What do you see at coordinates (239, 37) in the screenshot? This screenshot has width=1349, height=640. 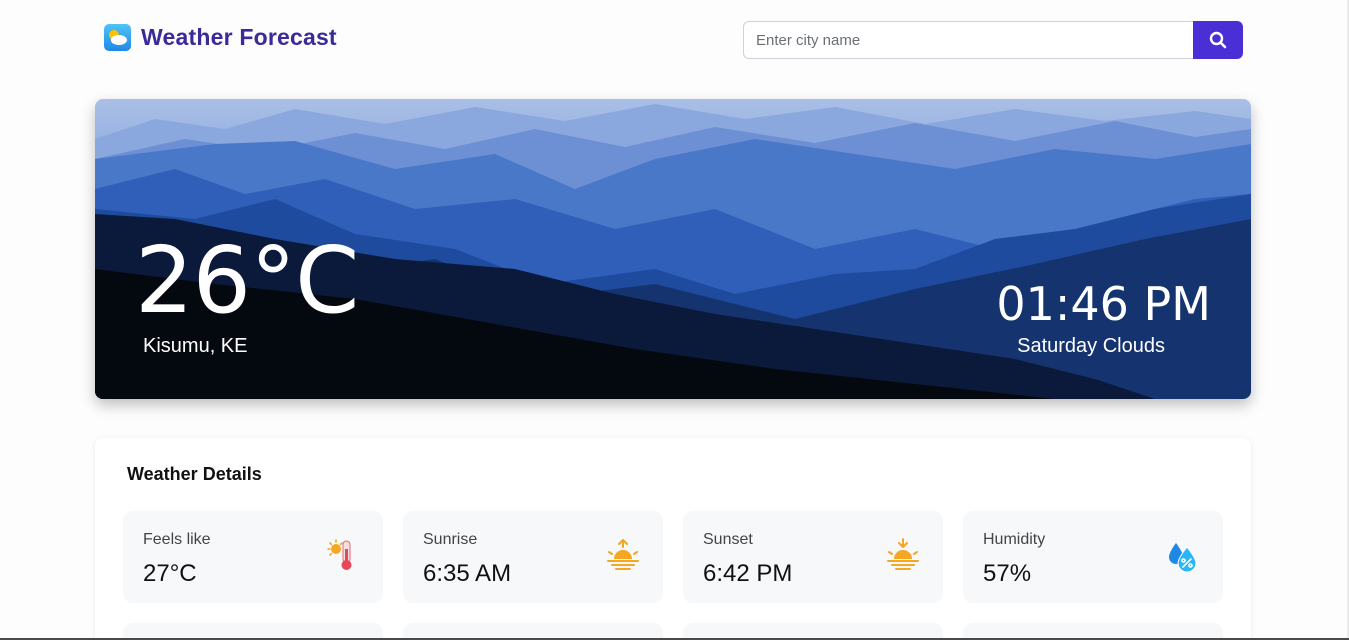 I see `app-title: Weather Forecast` at bounding box center [239, 37].